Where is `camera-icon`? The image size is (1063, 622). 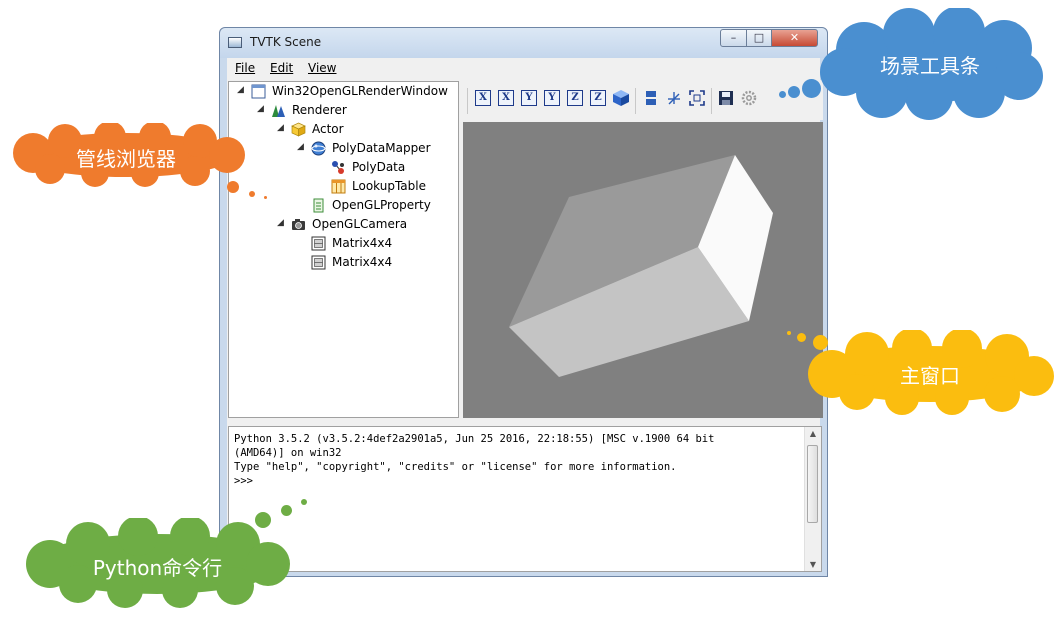
camera-icon is located at coordinates (298, 224).